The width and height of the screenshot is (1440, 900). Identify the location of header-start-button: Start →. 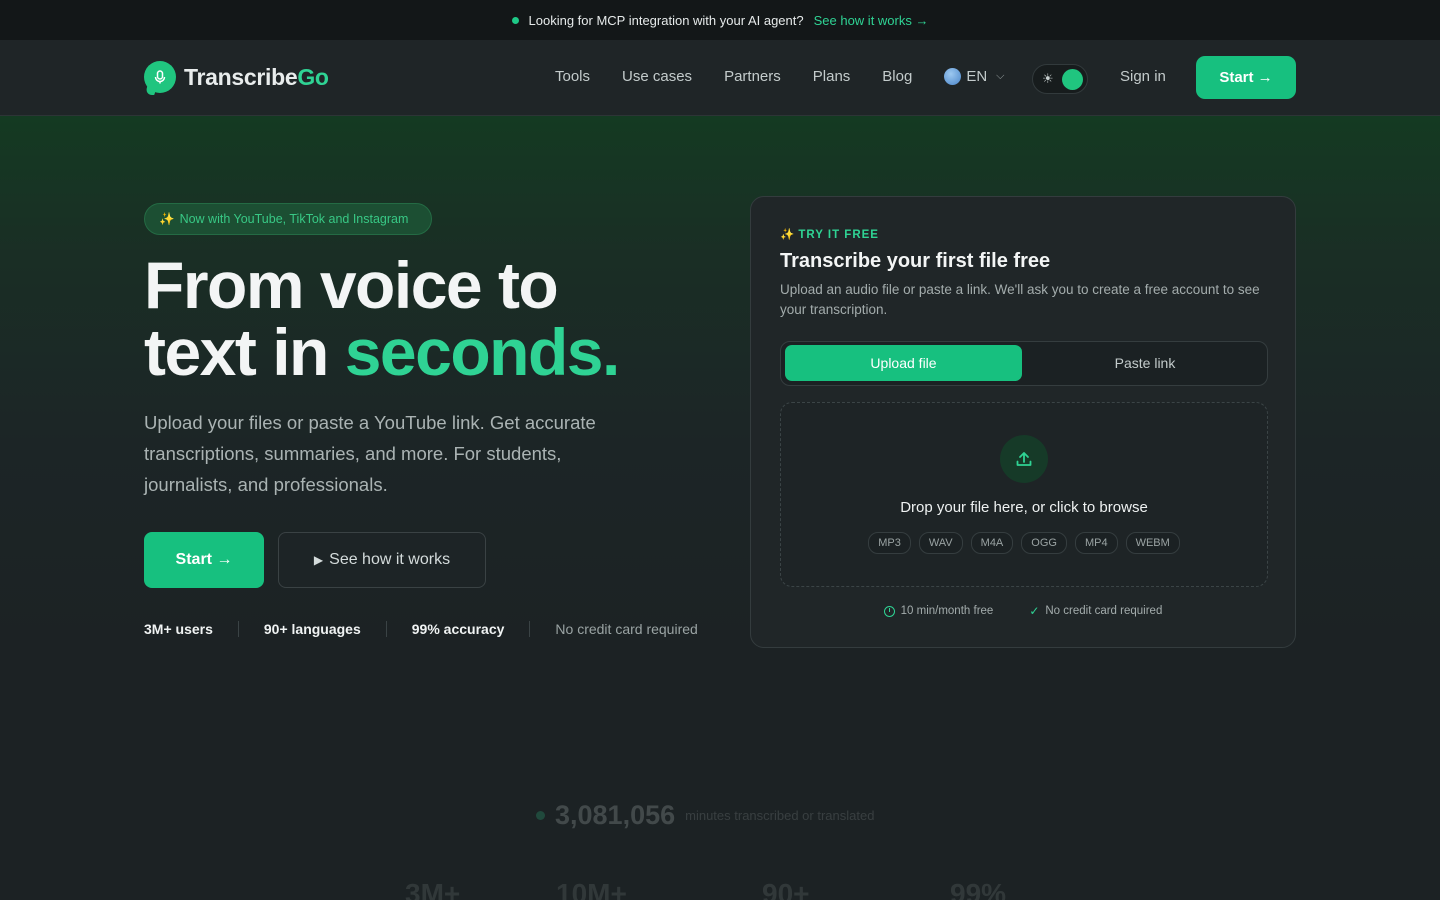
(1246, 77).